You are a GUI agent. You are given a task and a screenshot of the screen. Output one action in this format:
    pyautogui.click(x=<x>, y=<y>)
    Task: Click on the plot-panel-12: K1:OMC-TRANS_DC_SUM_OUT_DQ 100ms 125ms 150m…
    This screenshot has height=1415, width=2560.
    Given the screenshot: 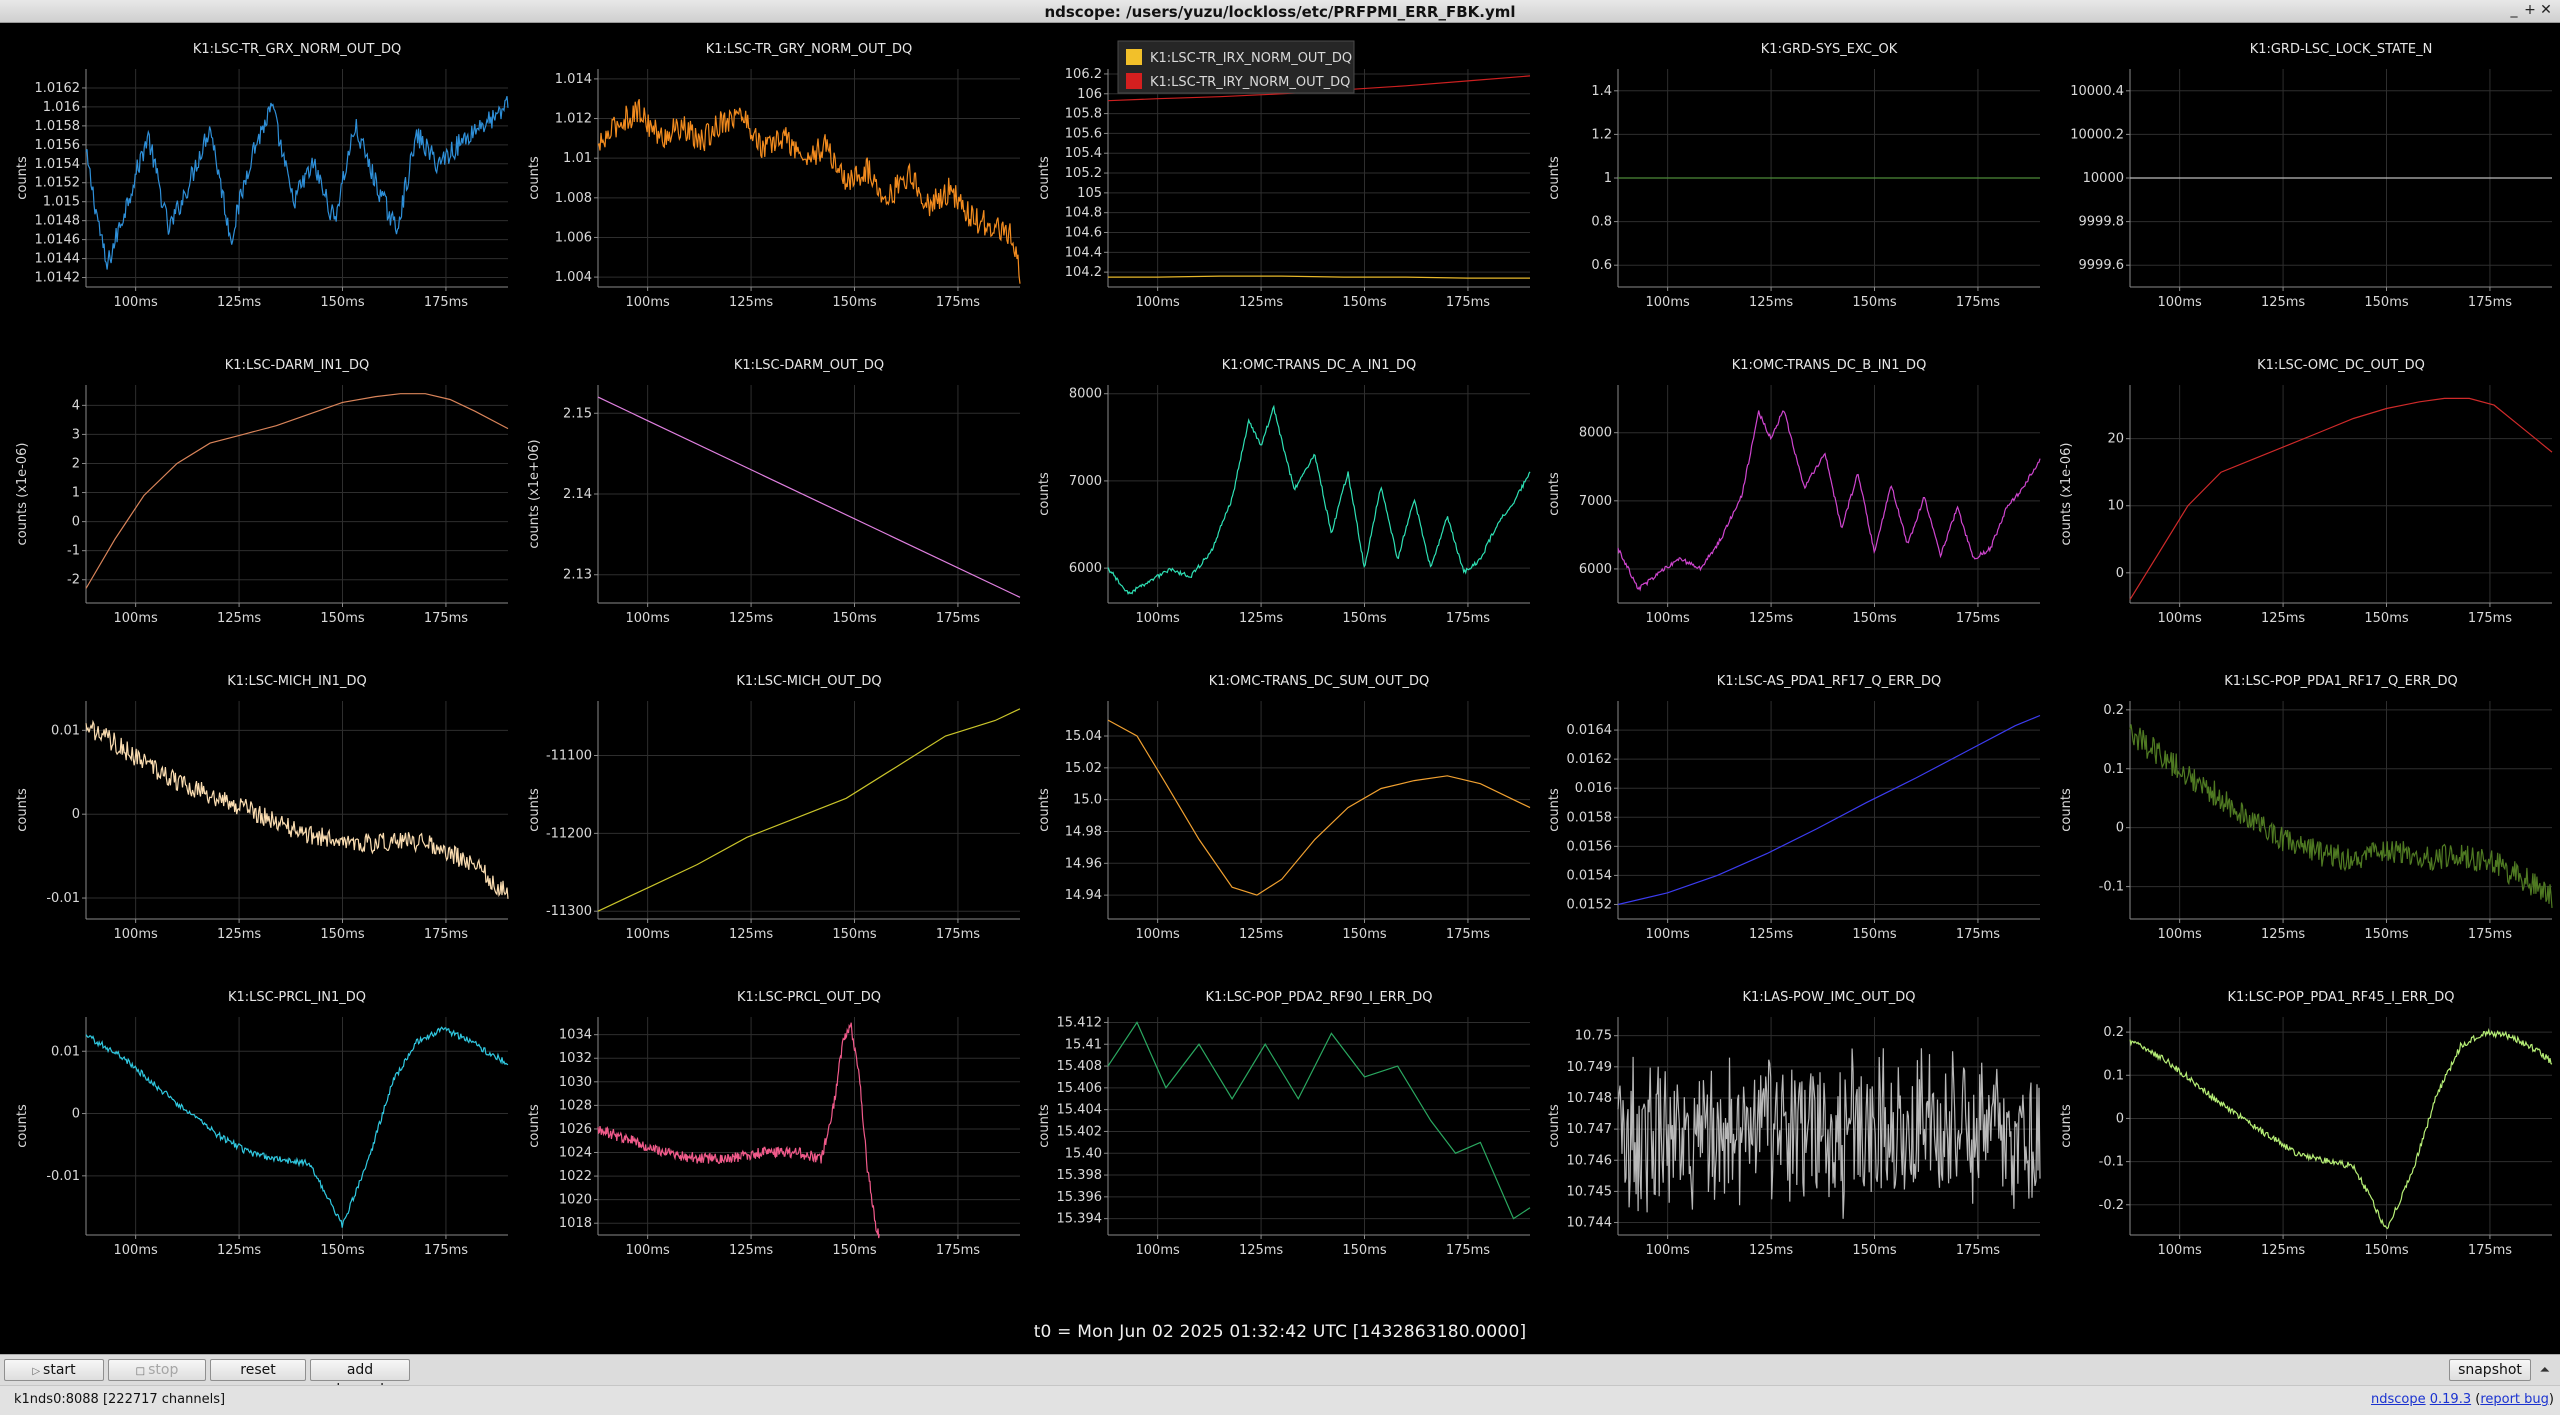 What is the action you would take?
    pyautogui.click(x=1284, y=808)
    